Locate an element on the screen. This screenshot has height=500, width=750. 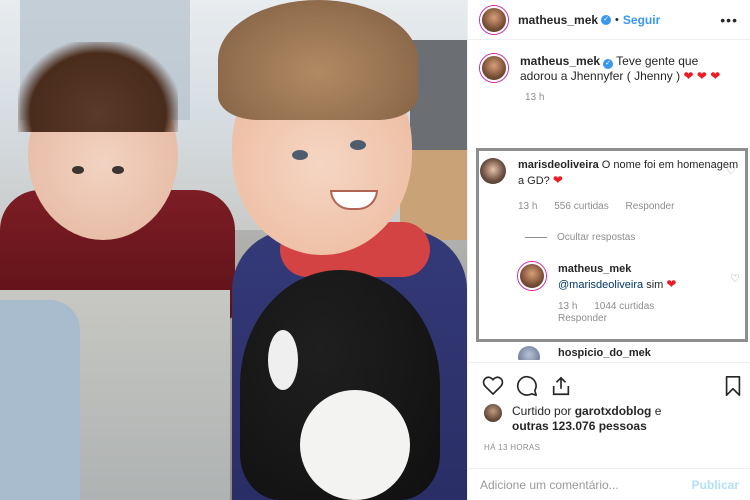
reply-mention: @marisdeoliveira is located at coordinates (600, 285).